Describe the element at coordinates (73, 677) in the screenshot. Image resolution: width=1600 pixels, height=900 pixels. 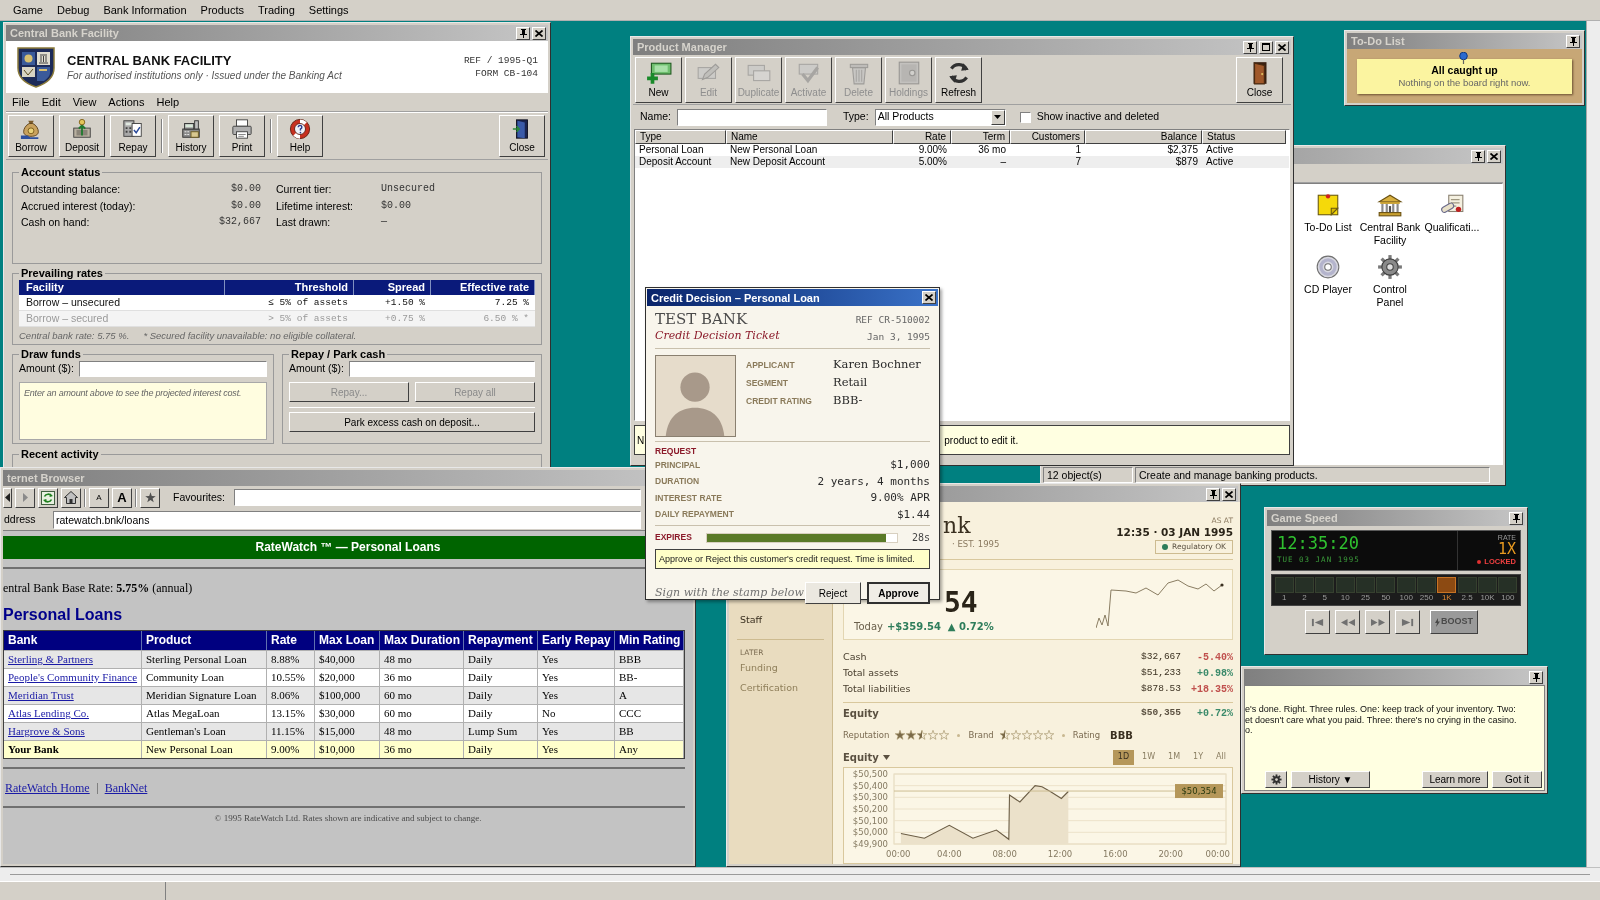
I see `bank-link: People's Community Finance` at that location.